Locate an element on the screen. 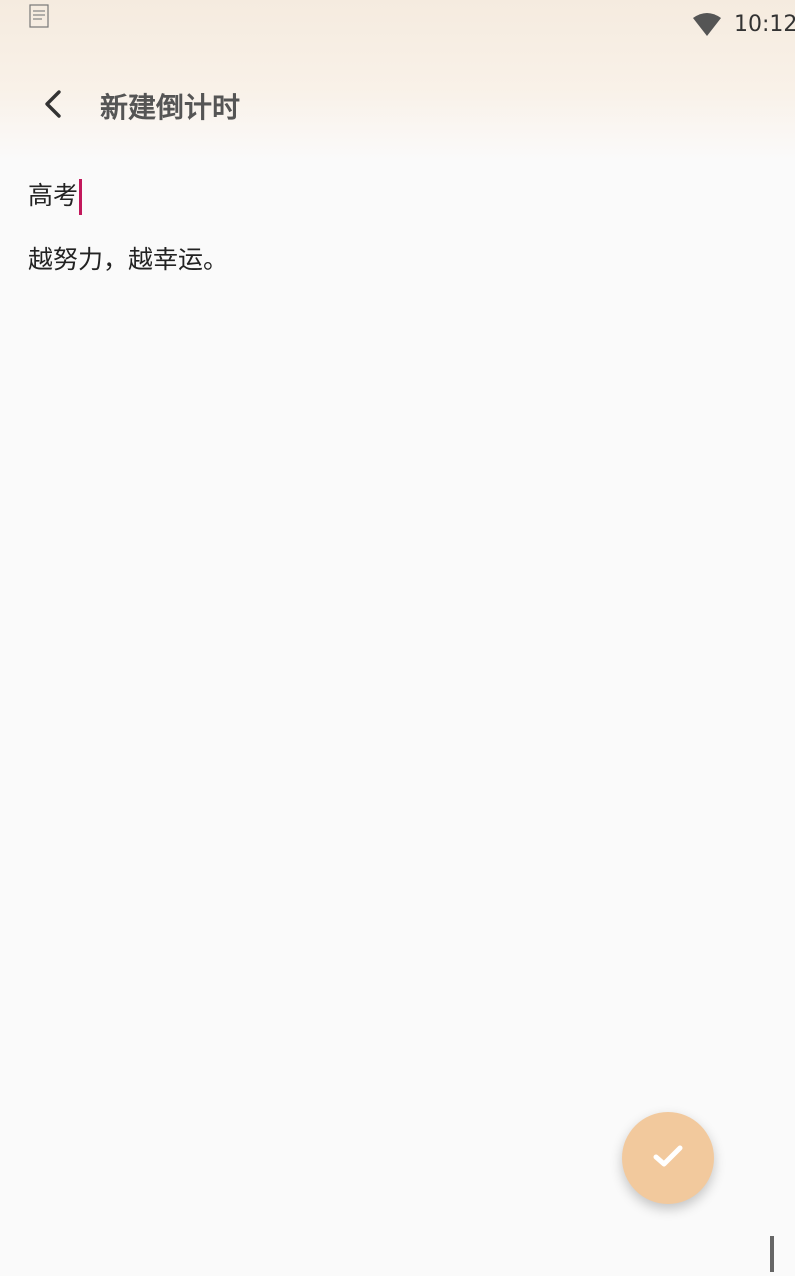 The image size is (795, 1276). confirm-button is located at coordinates (668, 1158).